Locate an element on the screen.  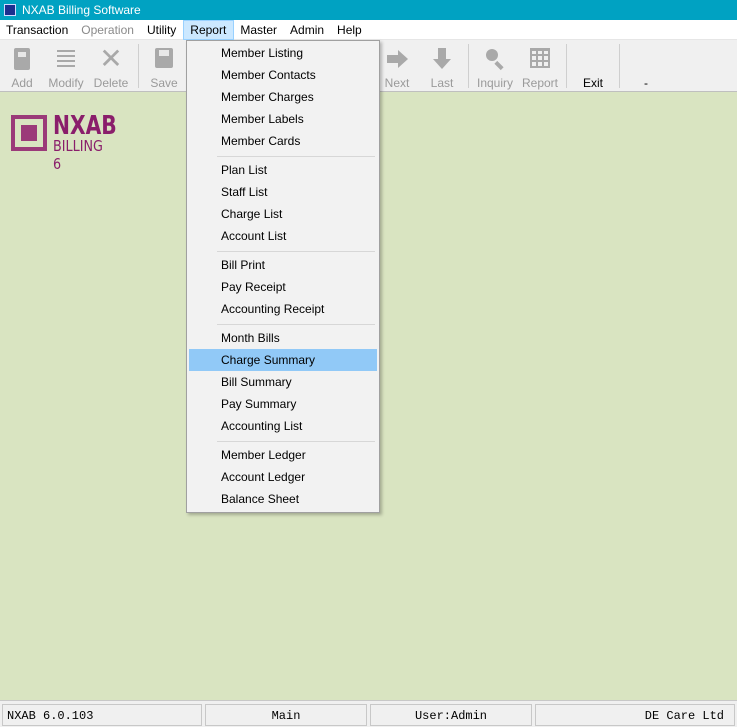
menu-item-member-labels: Member Labels is located at coordinates (283, 119).